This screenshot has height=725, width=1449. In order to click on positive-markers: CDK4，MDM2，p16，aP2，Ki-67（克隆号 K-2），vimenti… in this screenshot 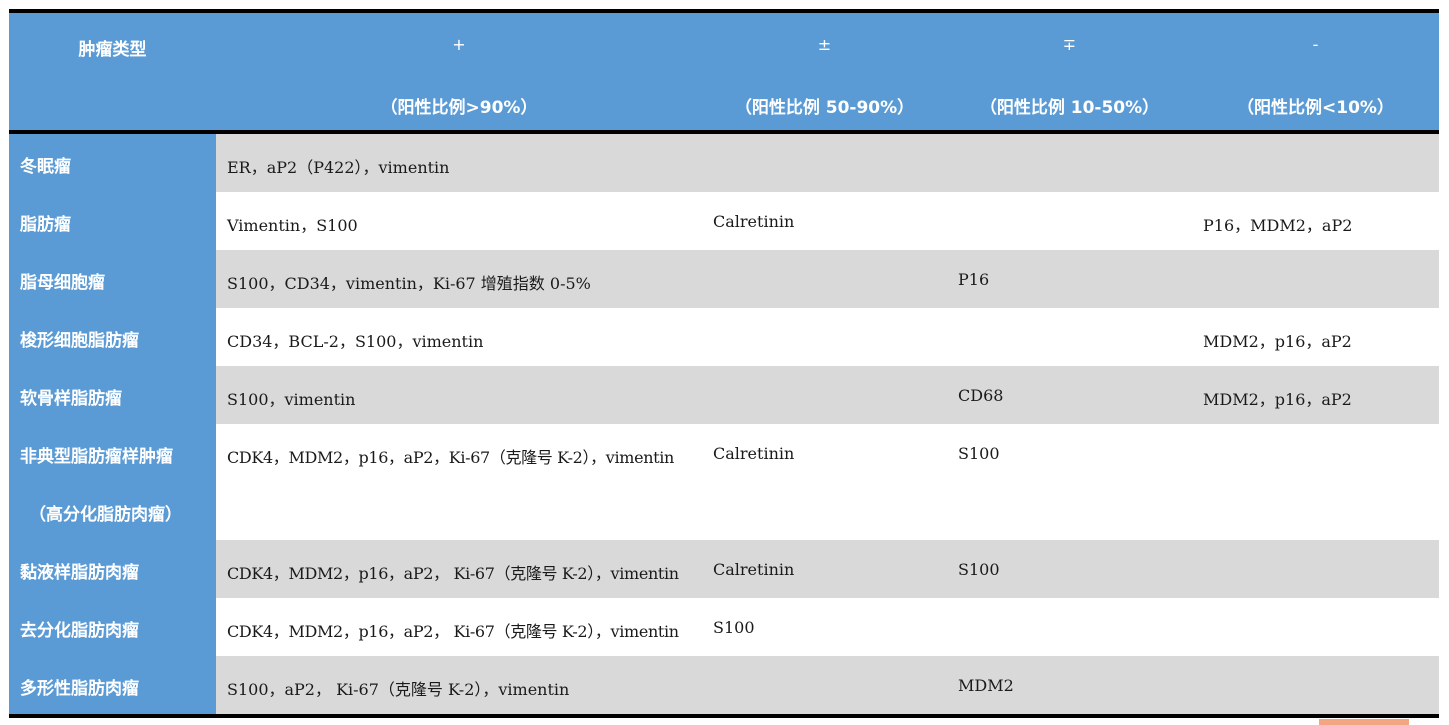, I will do `click(450, 457)`.